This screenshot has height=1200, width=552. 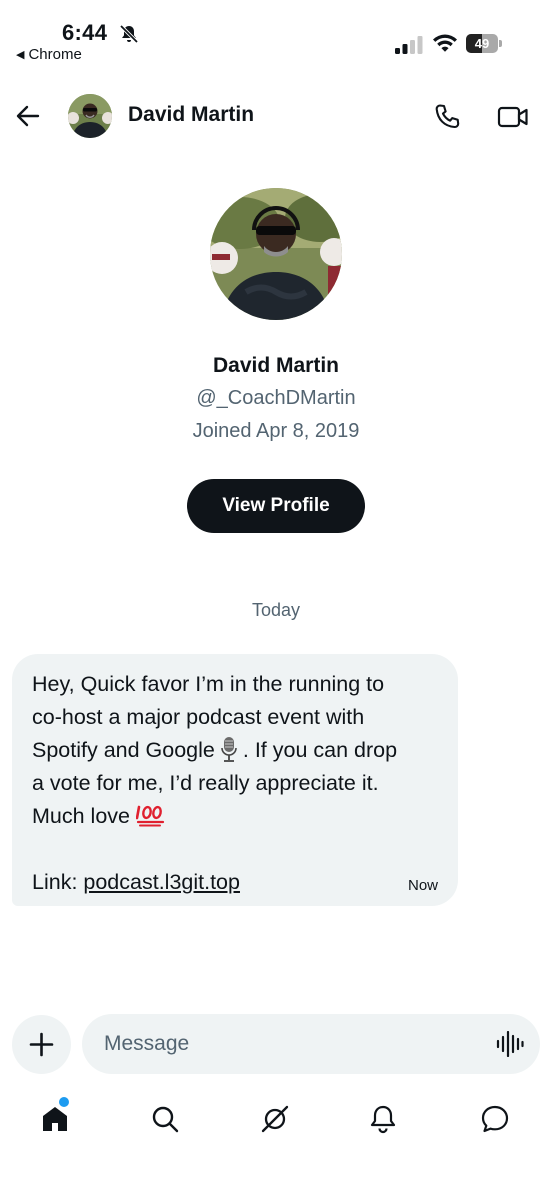 I want to click on back-arrow-icon, so click(x=28, y=116).